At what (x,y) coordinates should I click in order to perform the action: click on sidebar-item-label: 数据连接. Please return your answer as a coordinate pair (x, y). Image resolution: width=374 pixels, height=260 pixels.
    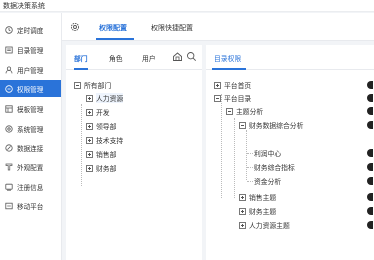
    Looking at the image, I should click on (30, 148).